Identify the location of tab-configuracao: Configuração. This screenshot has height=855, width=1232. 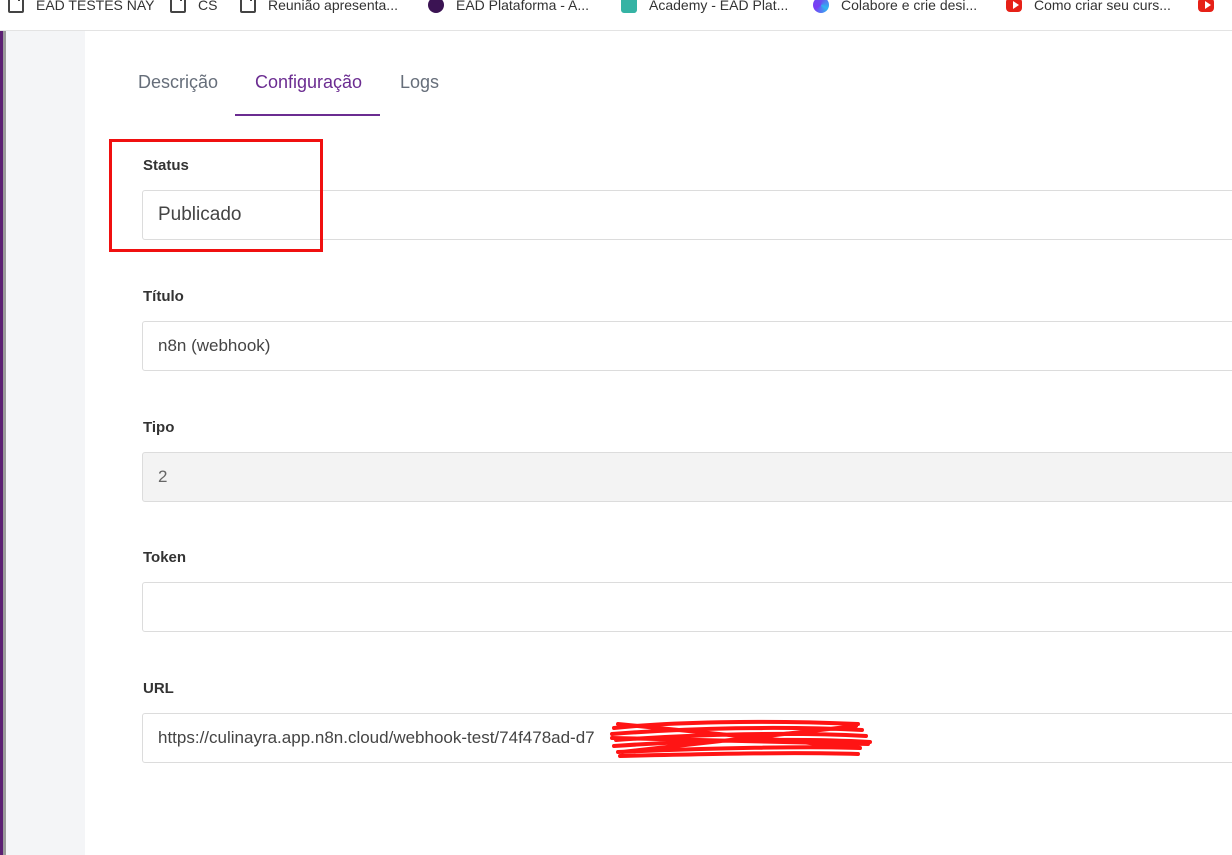
(308, 82).